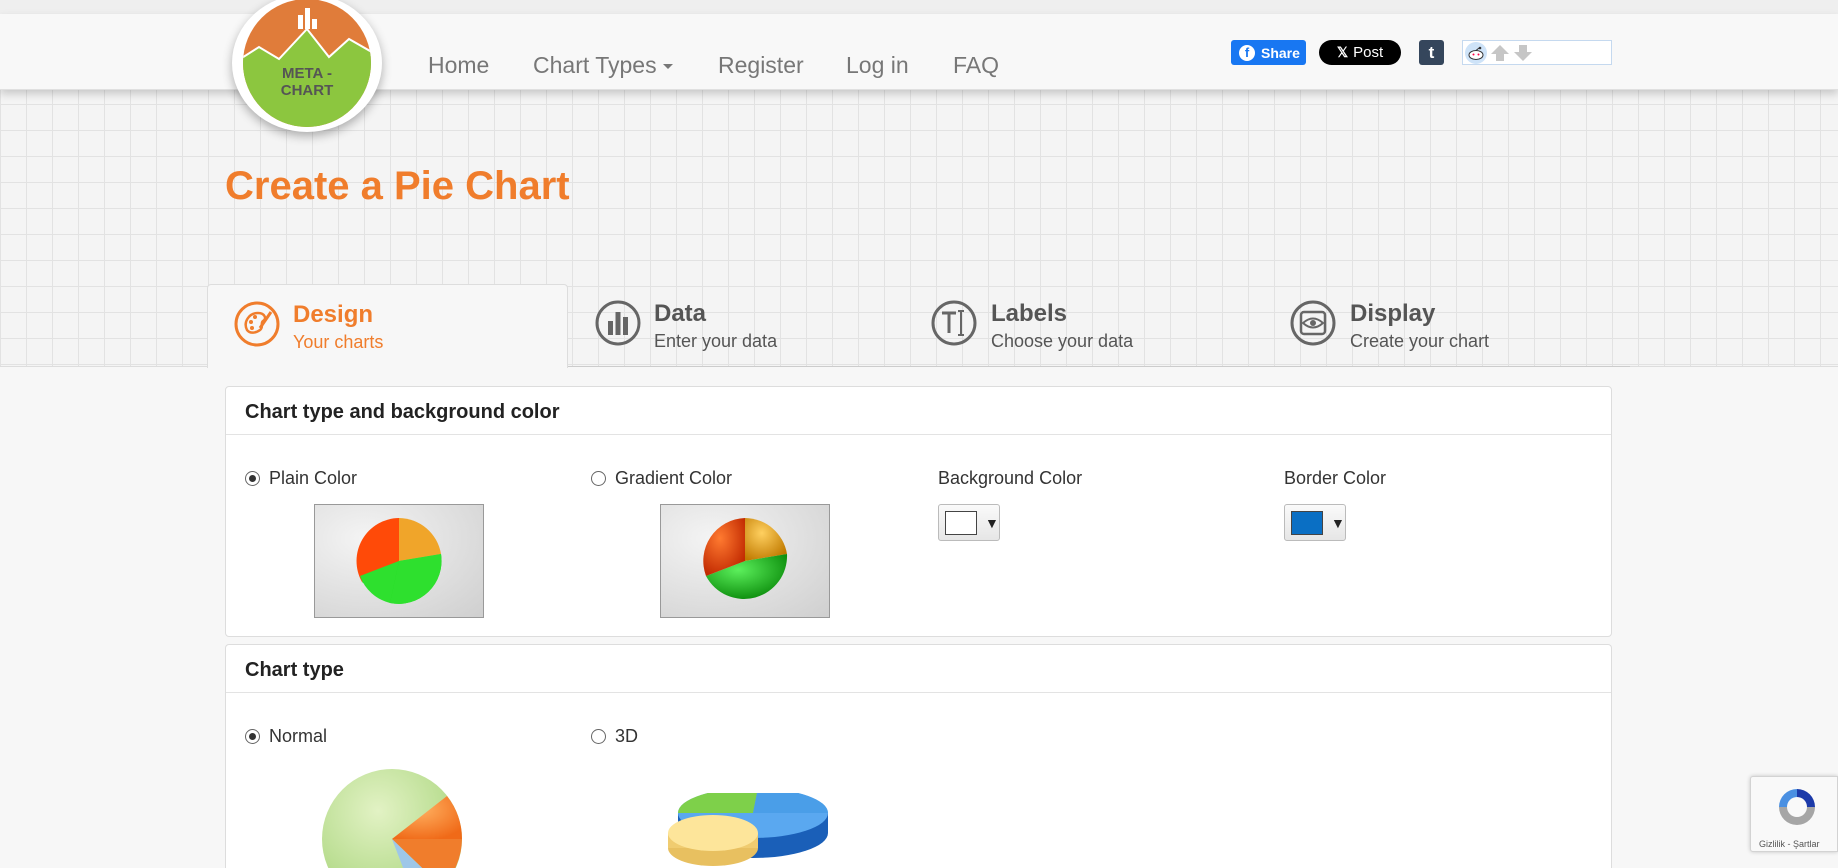 The height and width of the screenshot is (868, 1838). What do you see at coordinates (1342, 52) in the screenshot?
I see `x-logo-icon: 𝕏` at bounding box center [1342, 52].